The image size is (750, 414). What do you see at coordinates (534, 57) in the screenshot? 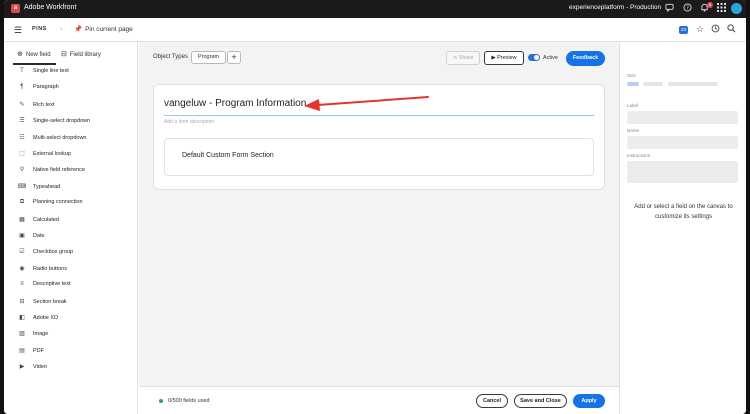
I see `active-toggle` at bounding box center [534, 57].